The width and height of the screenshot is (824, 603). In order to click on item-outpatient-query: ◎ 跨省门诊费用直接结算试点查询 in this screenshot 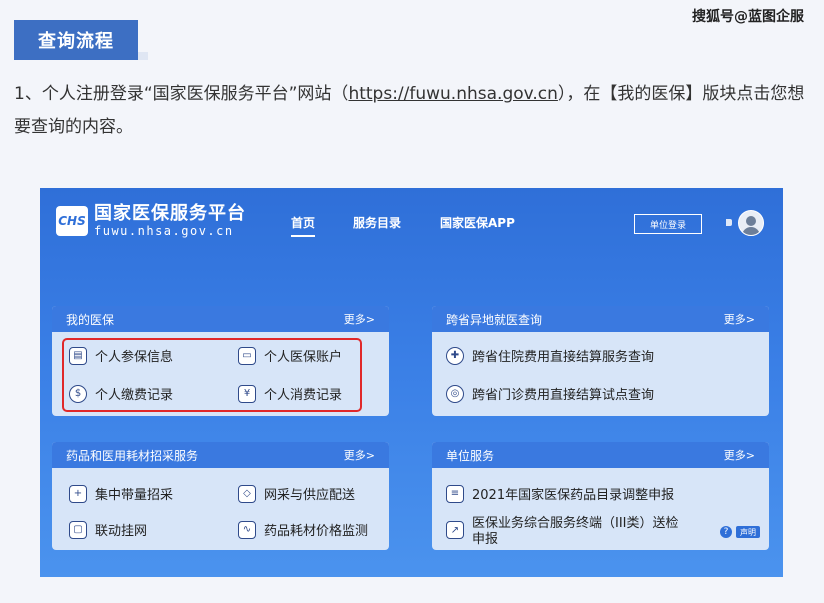, I will do `click(550, 393)`.